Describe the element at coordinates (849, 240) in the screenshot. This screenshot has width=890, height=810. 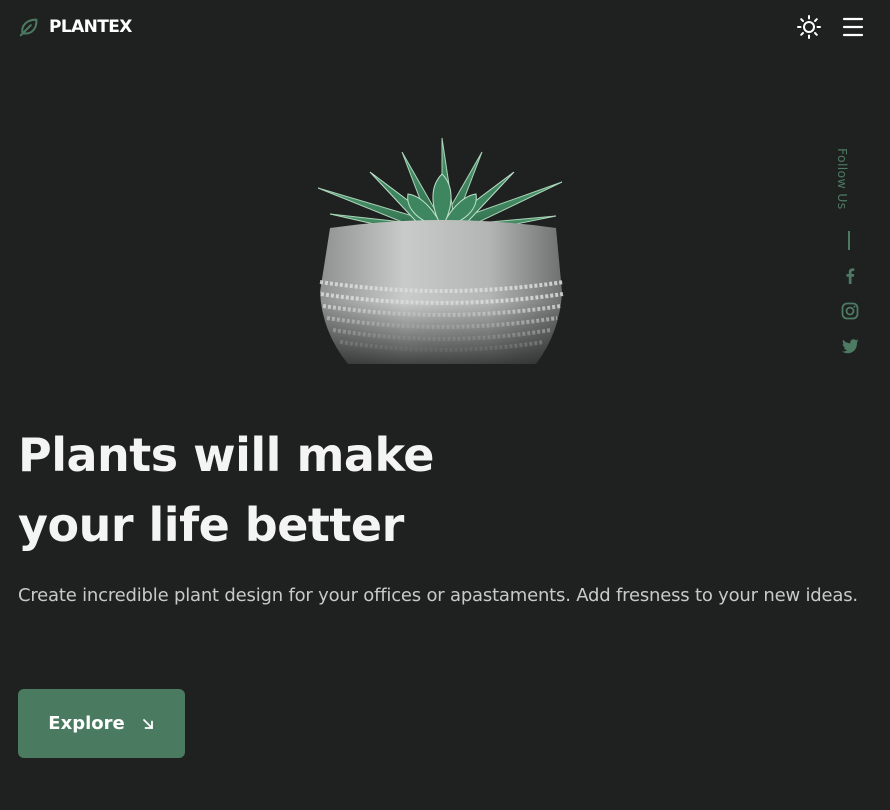
I see `divider` at that location.